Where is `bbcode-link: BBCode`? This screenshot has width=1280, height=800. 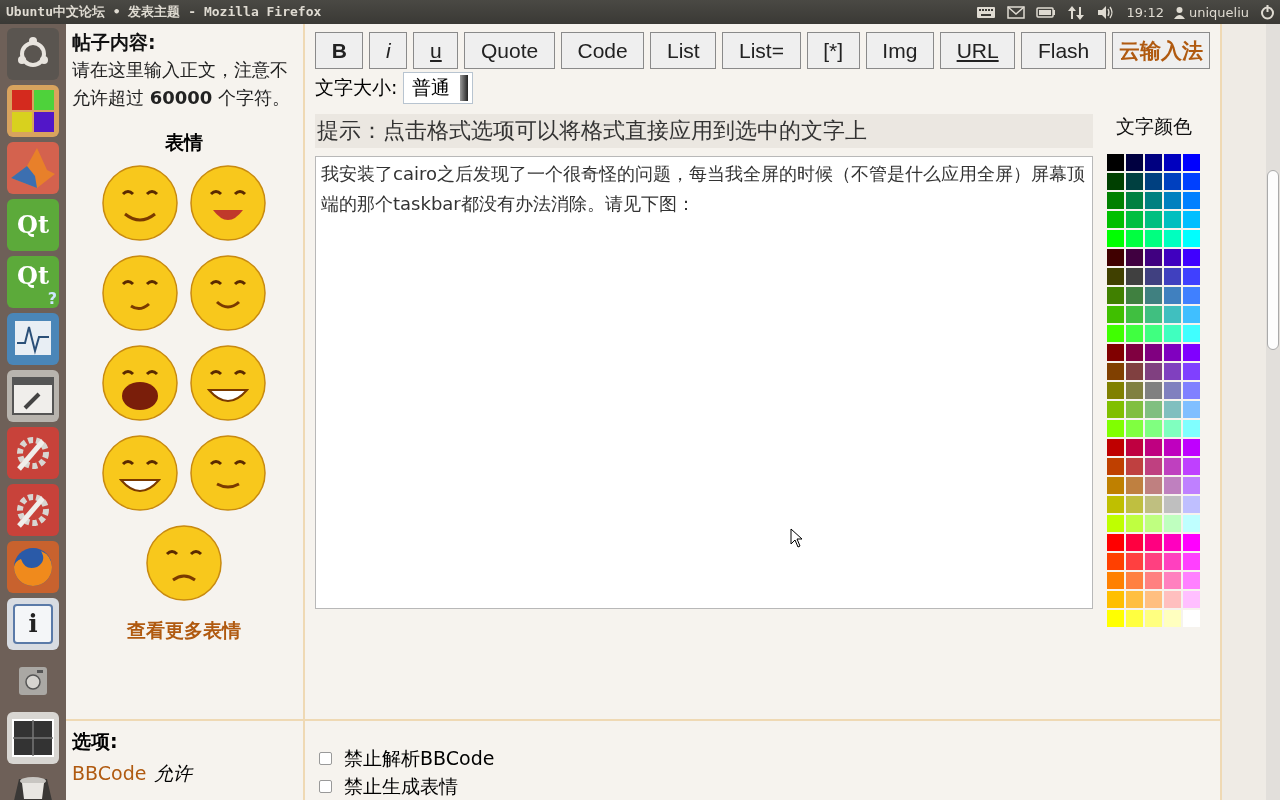 bbcode-link: BBCode is located at coordinates (109, 773).